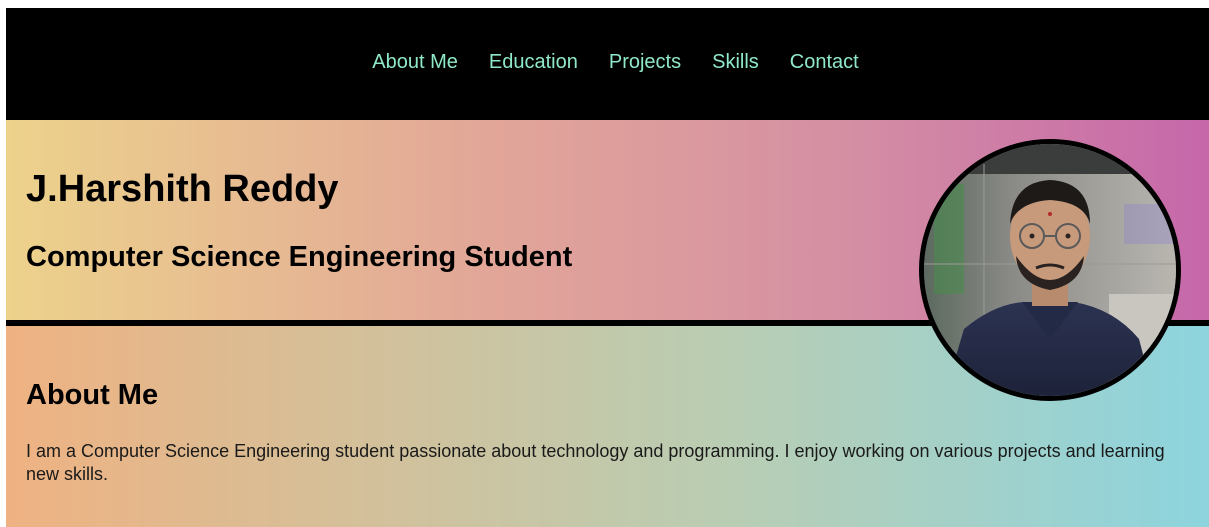  I want to click on profile-photo, so click(1050, 270).